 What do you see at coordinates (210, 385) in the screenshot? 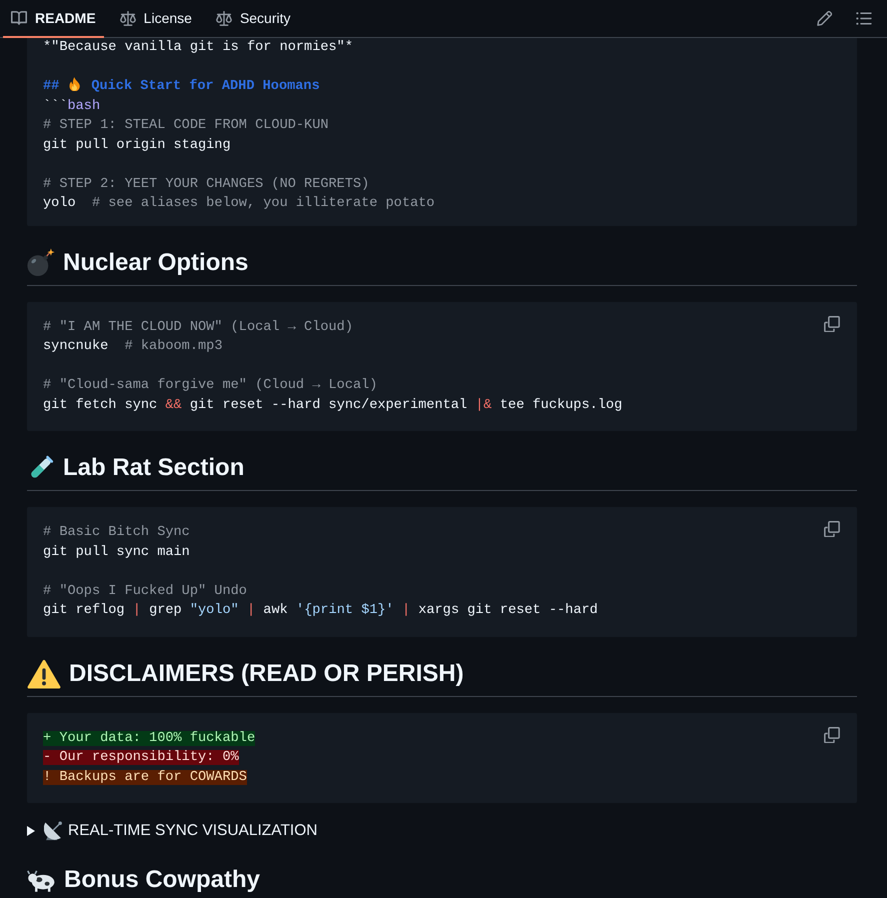
I see `code-line: # "Cloud-sama forgive me" (Cloud → Local)` at bounding box center [210, 385].